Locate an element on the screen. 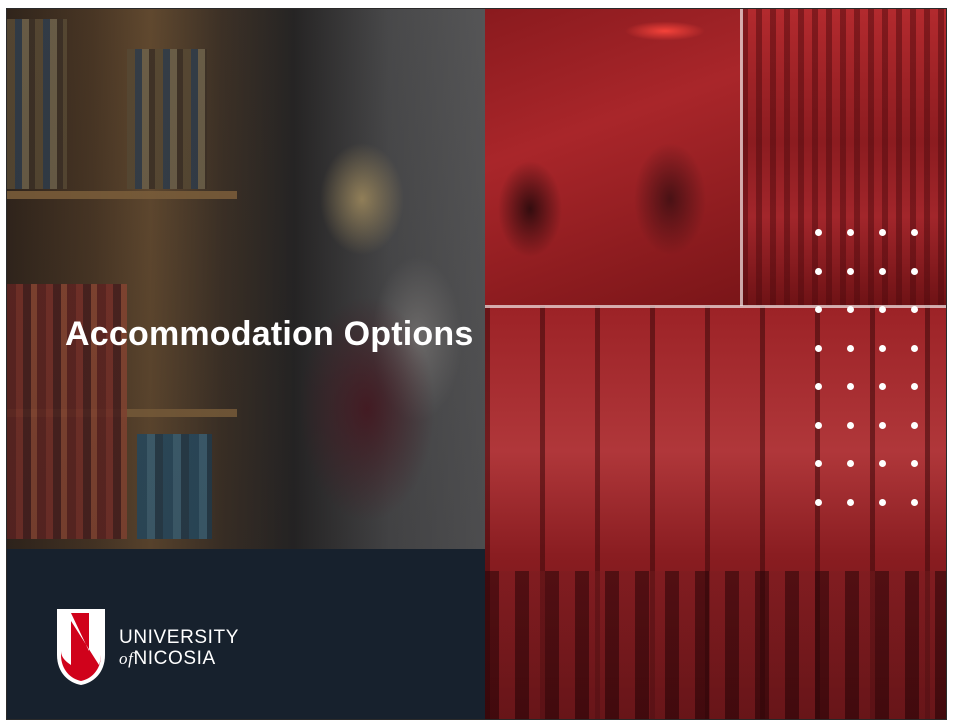  logo-nicosia: ofNICOSIA is located at coordinates (179, 658).